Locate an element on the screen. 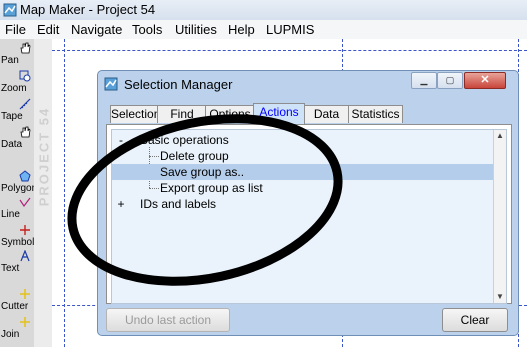 This screenshot has height=347, width=527. tree-node-ids-and-labels: + IDs and labels is located at coordinates (303, 204).